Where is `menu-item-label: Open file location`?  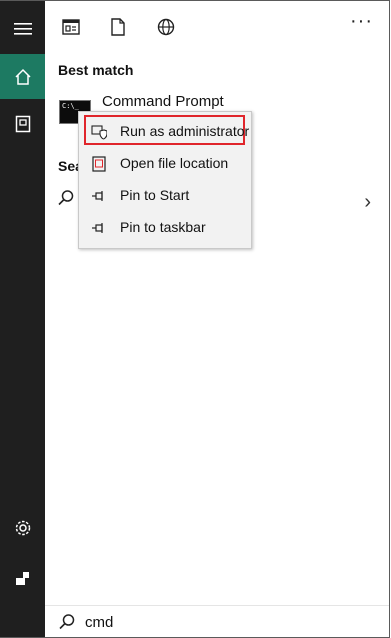
menu-item-label: Open file location is located at coordinates (174, 163).